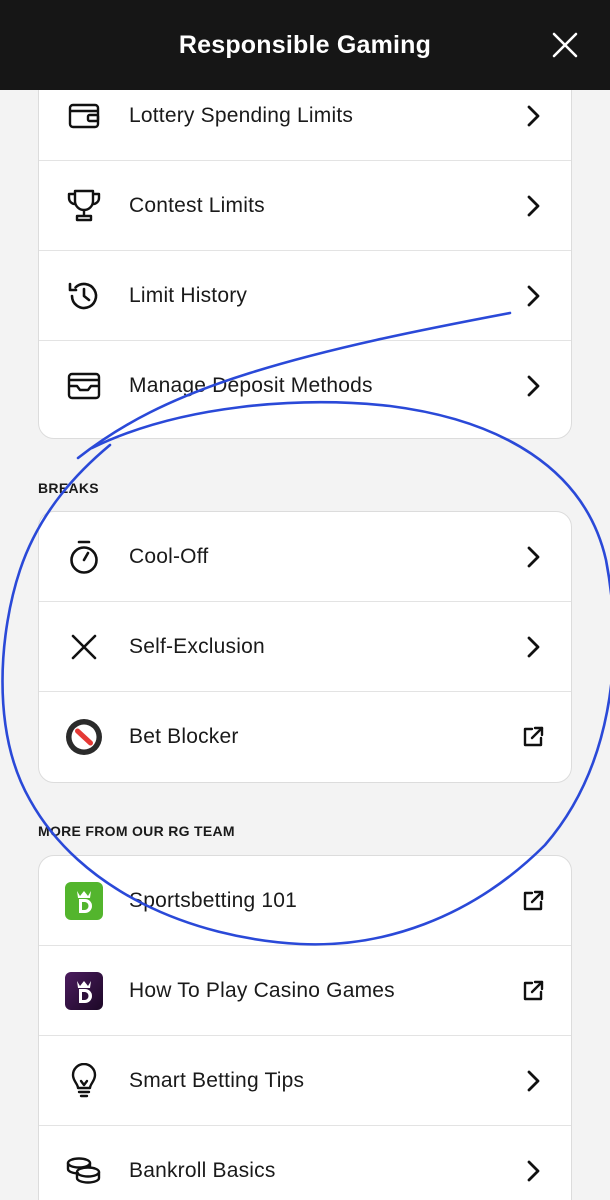 The image size is (610, 1200). Describe the element at coordinates (84, 206) in the screenshot. I see `trophy-icon` at that location.